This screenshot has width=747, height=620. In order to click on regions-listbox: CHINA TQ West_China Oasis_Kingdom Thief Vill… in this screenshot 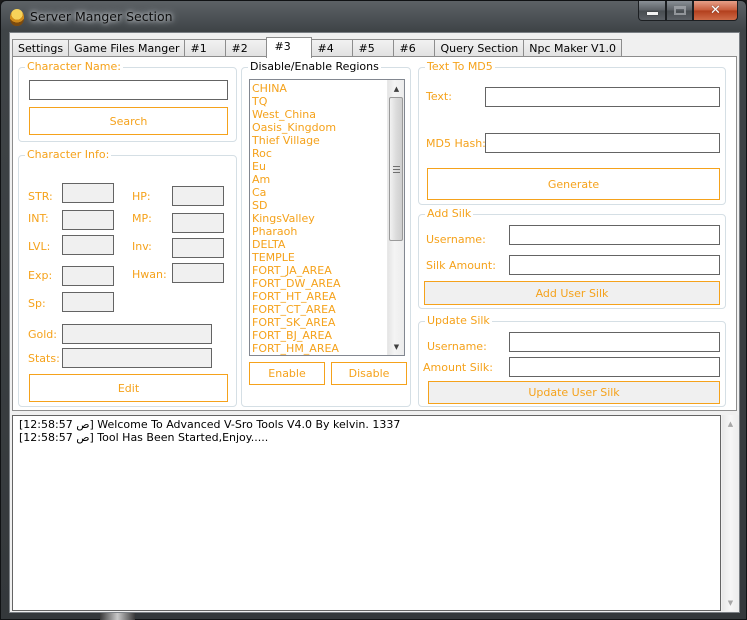, I will do `click(327, 217)`.